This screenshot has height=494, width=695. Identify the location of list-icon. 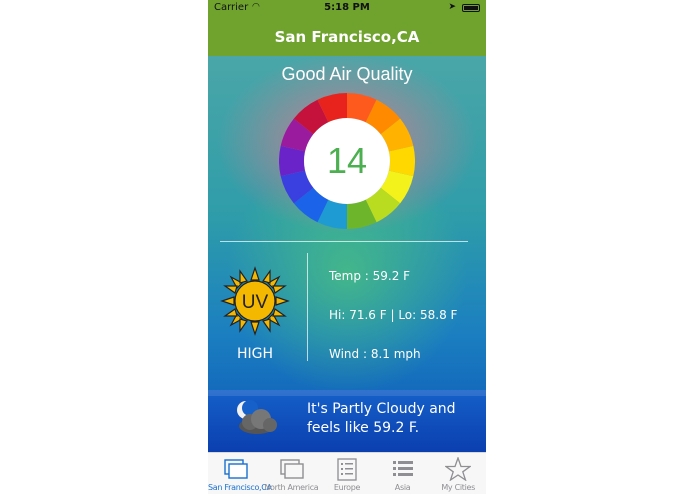
(402, 468).